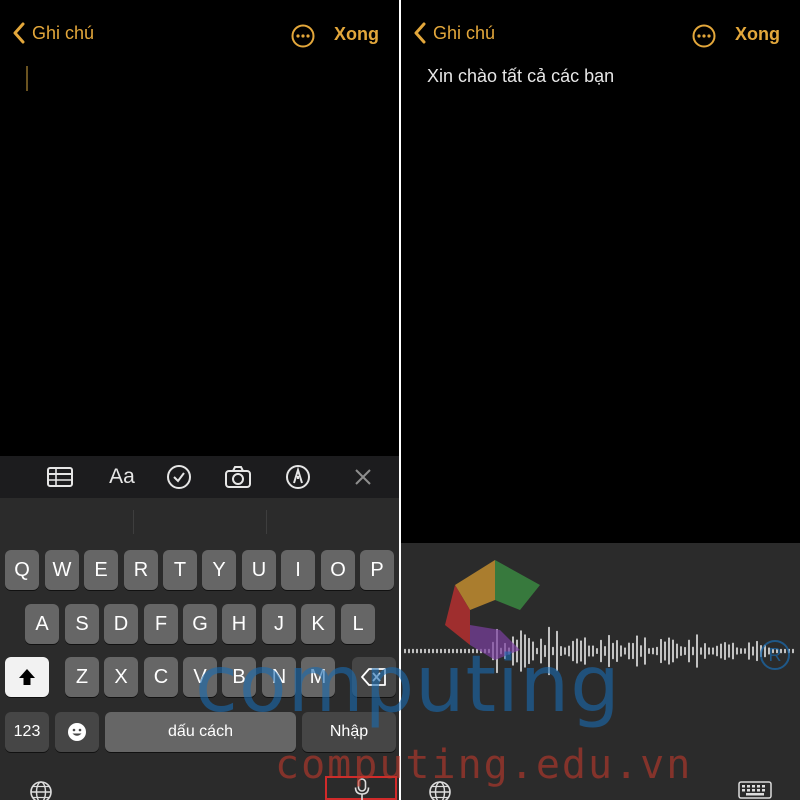 This screenshot has width=800, height=800. What do you see at coordinates (122, 477) in the screenshot?
I see `format-text-icon: Aa` at bounding box center [122, 477].